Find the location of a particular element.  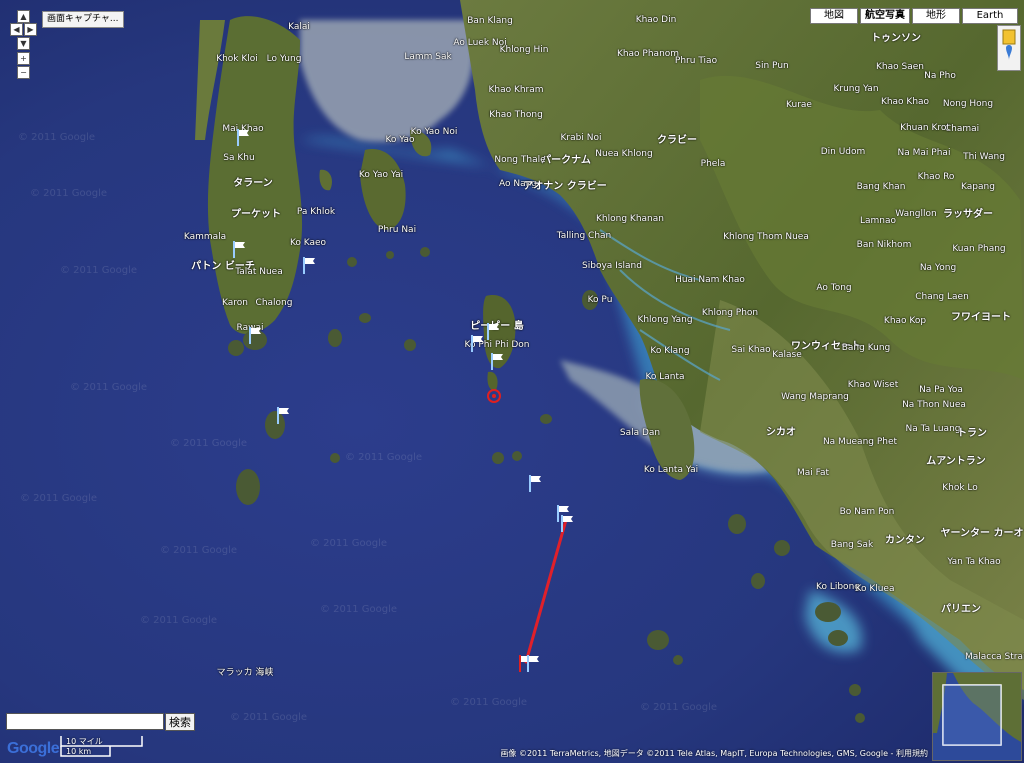

map-type-earth-button: Earth is located at coordinates (990, 16).